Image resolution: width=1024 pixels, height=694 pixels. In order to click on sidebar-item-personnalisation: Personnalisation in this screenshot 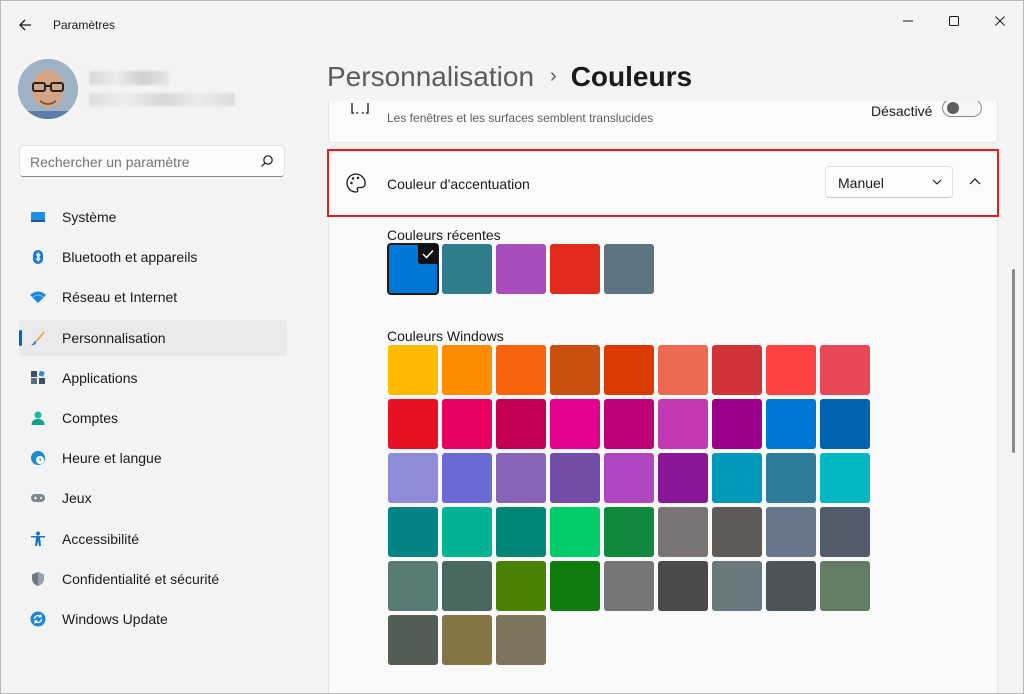, I will do `click(153, 337)`.